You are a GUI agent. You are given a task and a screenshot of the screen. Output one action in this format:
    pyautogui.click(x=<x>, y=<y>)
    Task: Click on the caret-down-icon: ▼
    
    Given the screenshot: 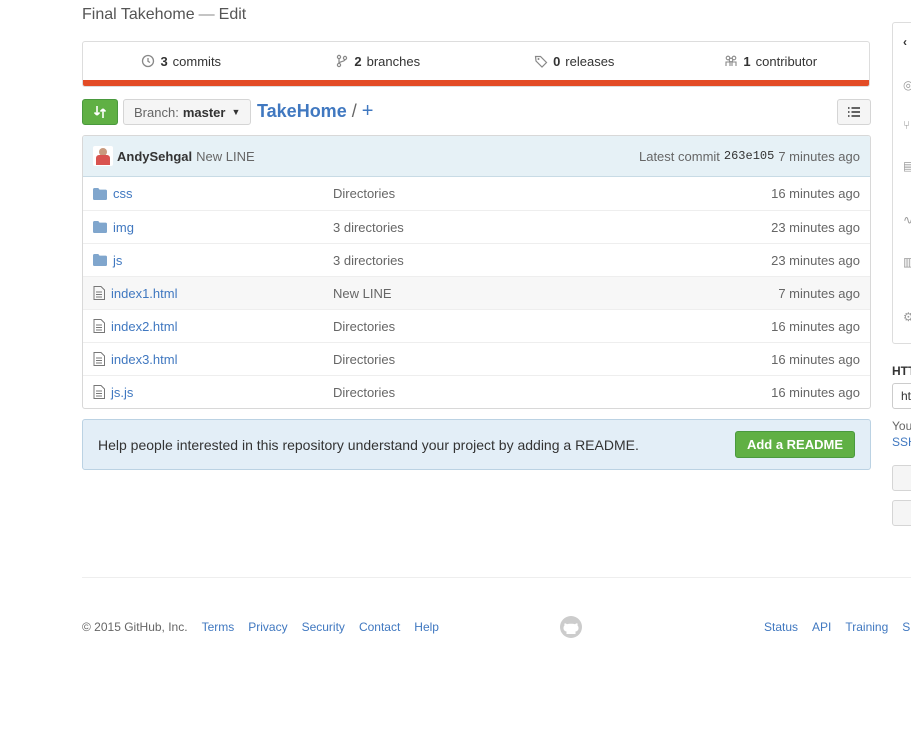 What is the action you would take?
    pyautogui.click(x=236, y=112)
    